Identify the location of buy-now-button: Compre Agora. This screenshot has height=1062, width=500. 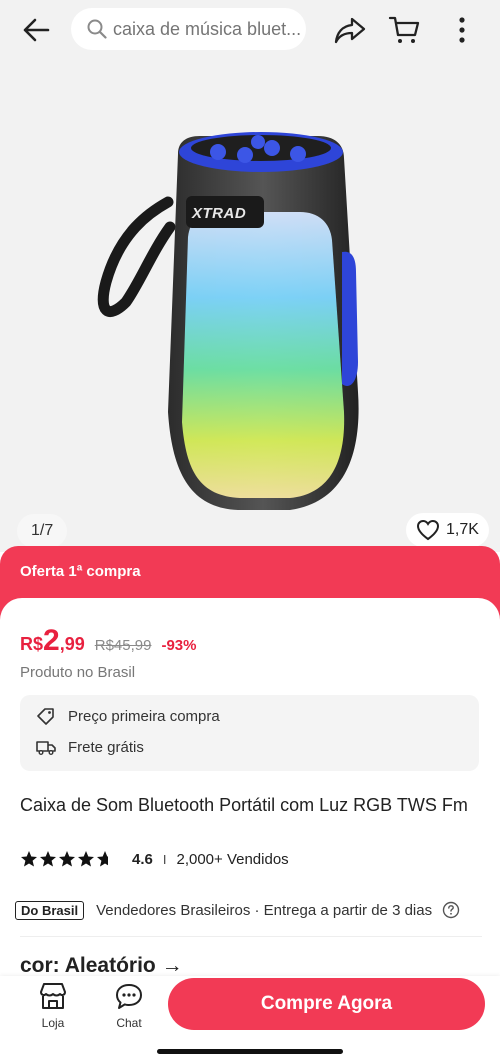
(326, 1004).